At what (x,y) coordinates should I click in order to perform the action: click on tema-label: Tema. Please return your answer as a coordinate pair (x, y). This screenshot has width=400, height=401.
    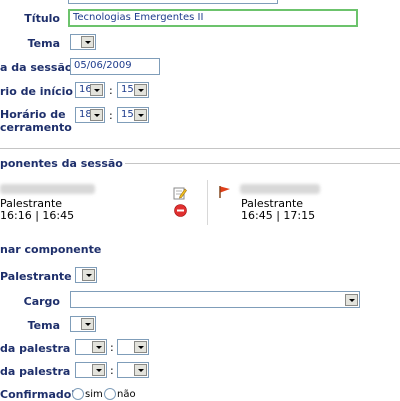
    Looking at the image, I should click on (43, 43).